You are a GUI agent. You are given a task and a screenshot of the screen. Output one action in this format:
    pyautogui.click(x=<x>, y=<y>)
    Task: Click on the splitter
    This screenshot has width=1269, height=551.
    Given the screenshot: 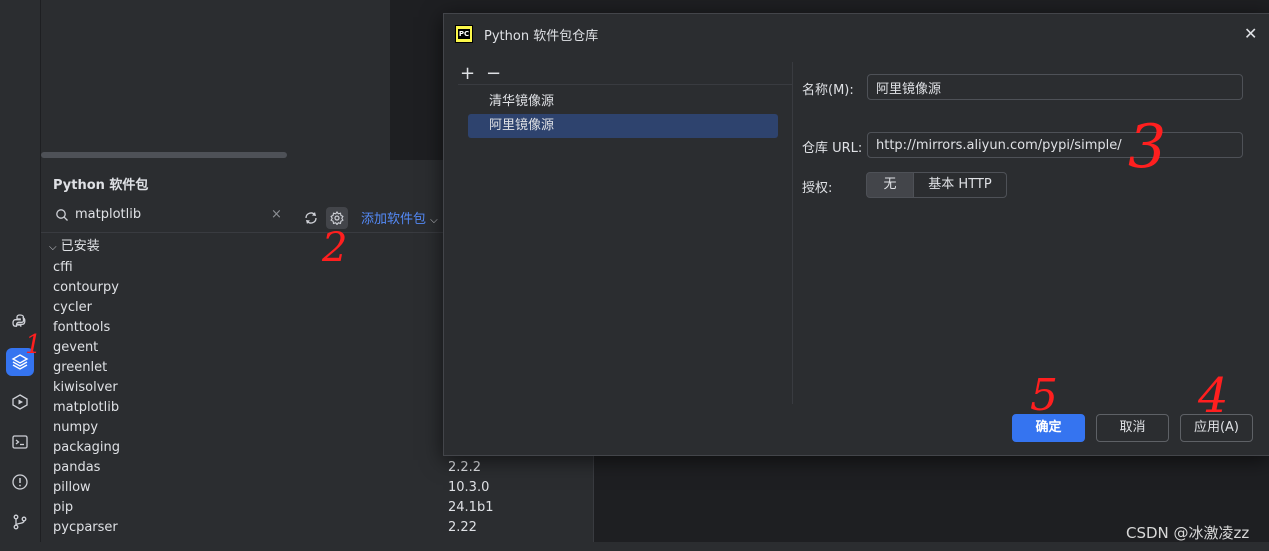 What is the action you would take?
    pyautogui.click(x=792, y=233)
    